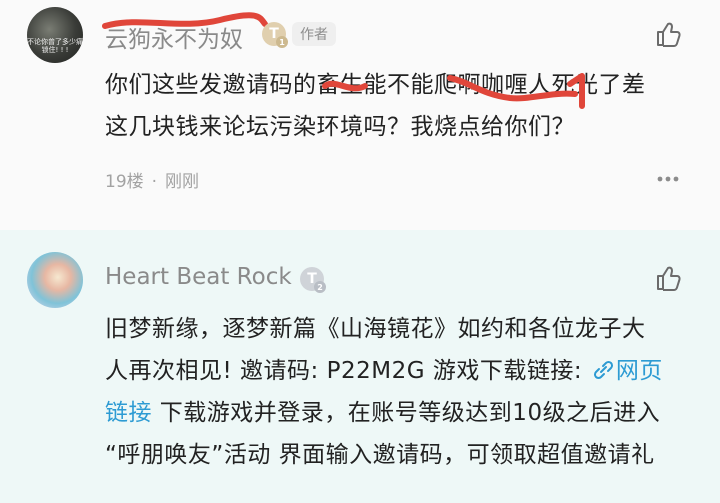  What do you see at coordinates (340, 127) in the screenshot?
I see `comment-line: 这几块钱来论坛污染环境吗？我烧点给你们？` at bounding box center [340, 127].